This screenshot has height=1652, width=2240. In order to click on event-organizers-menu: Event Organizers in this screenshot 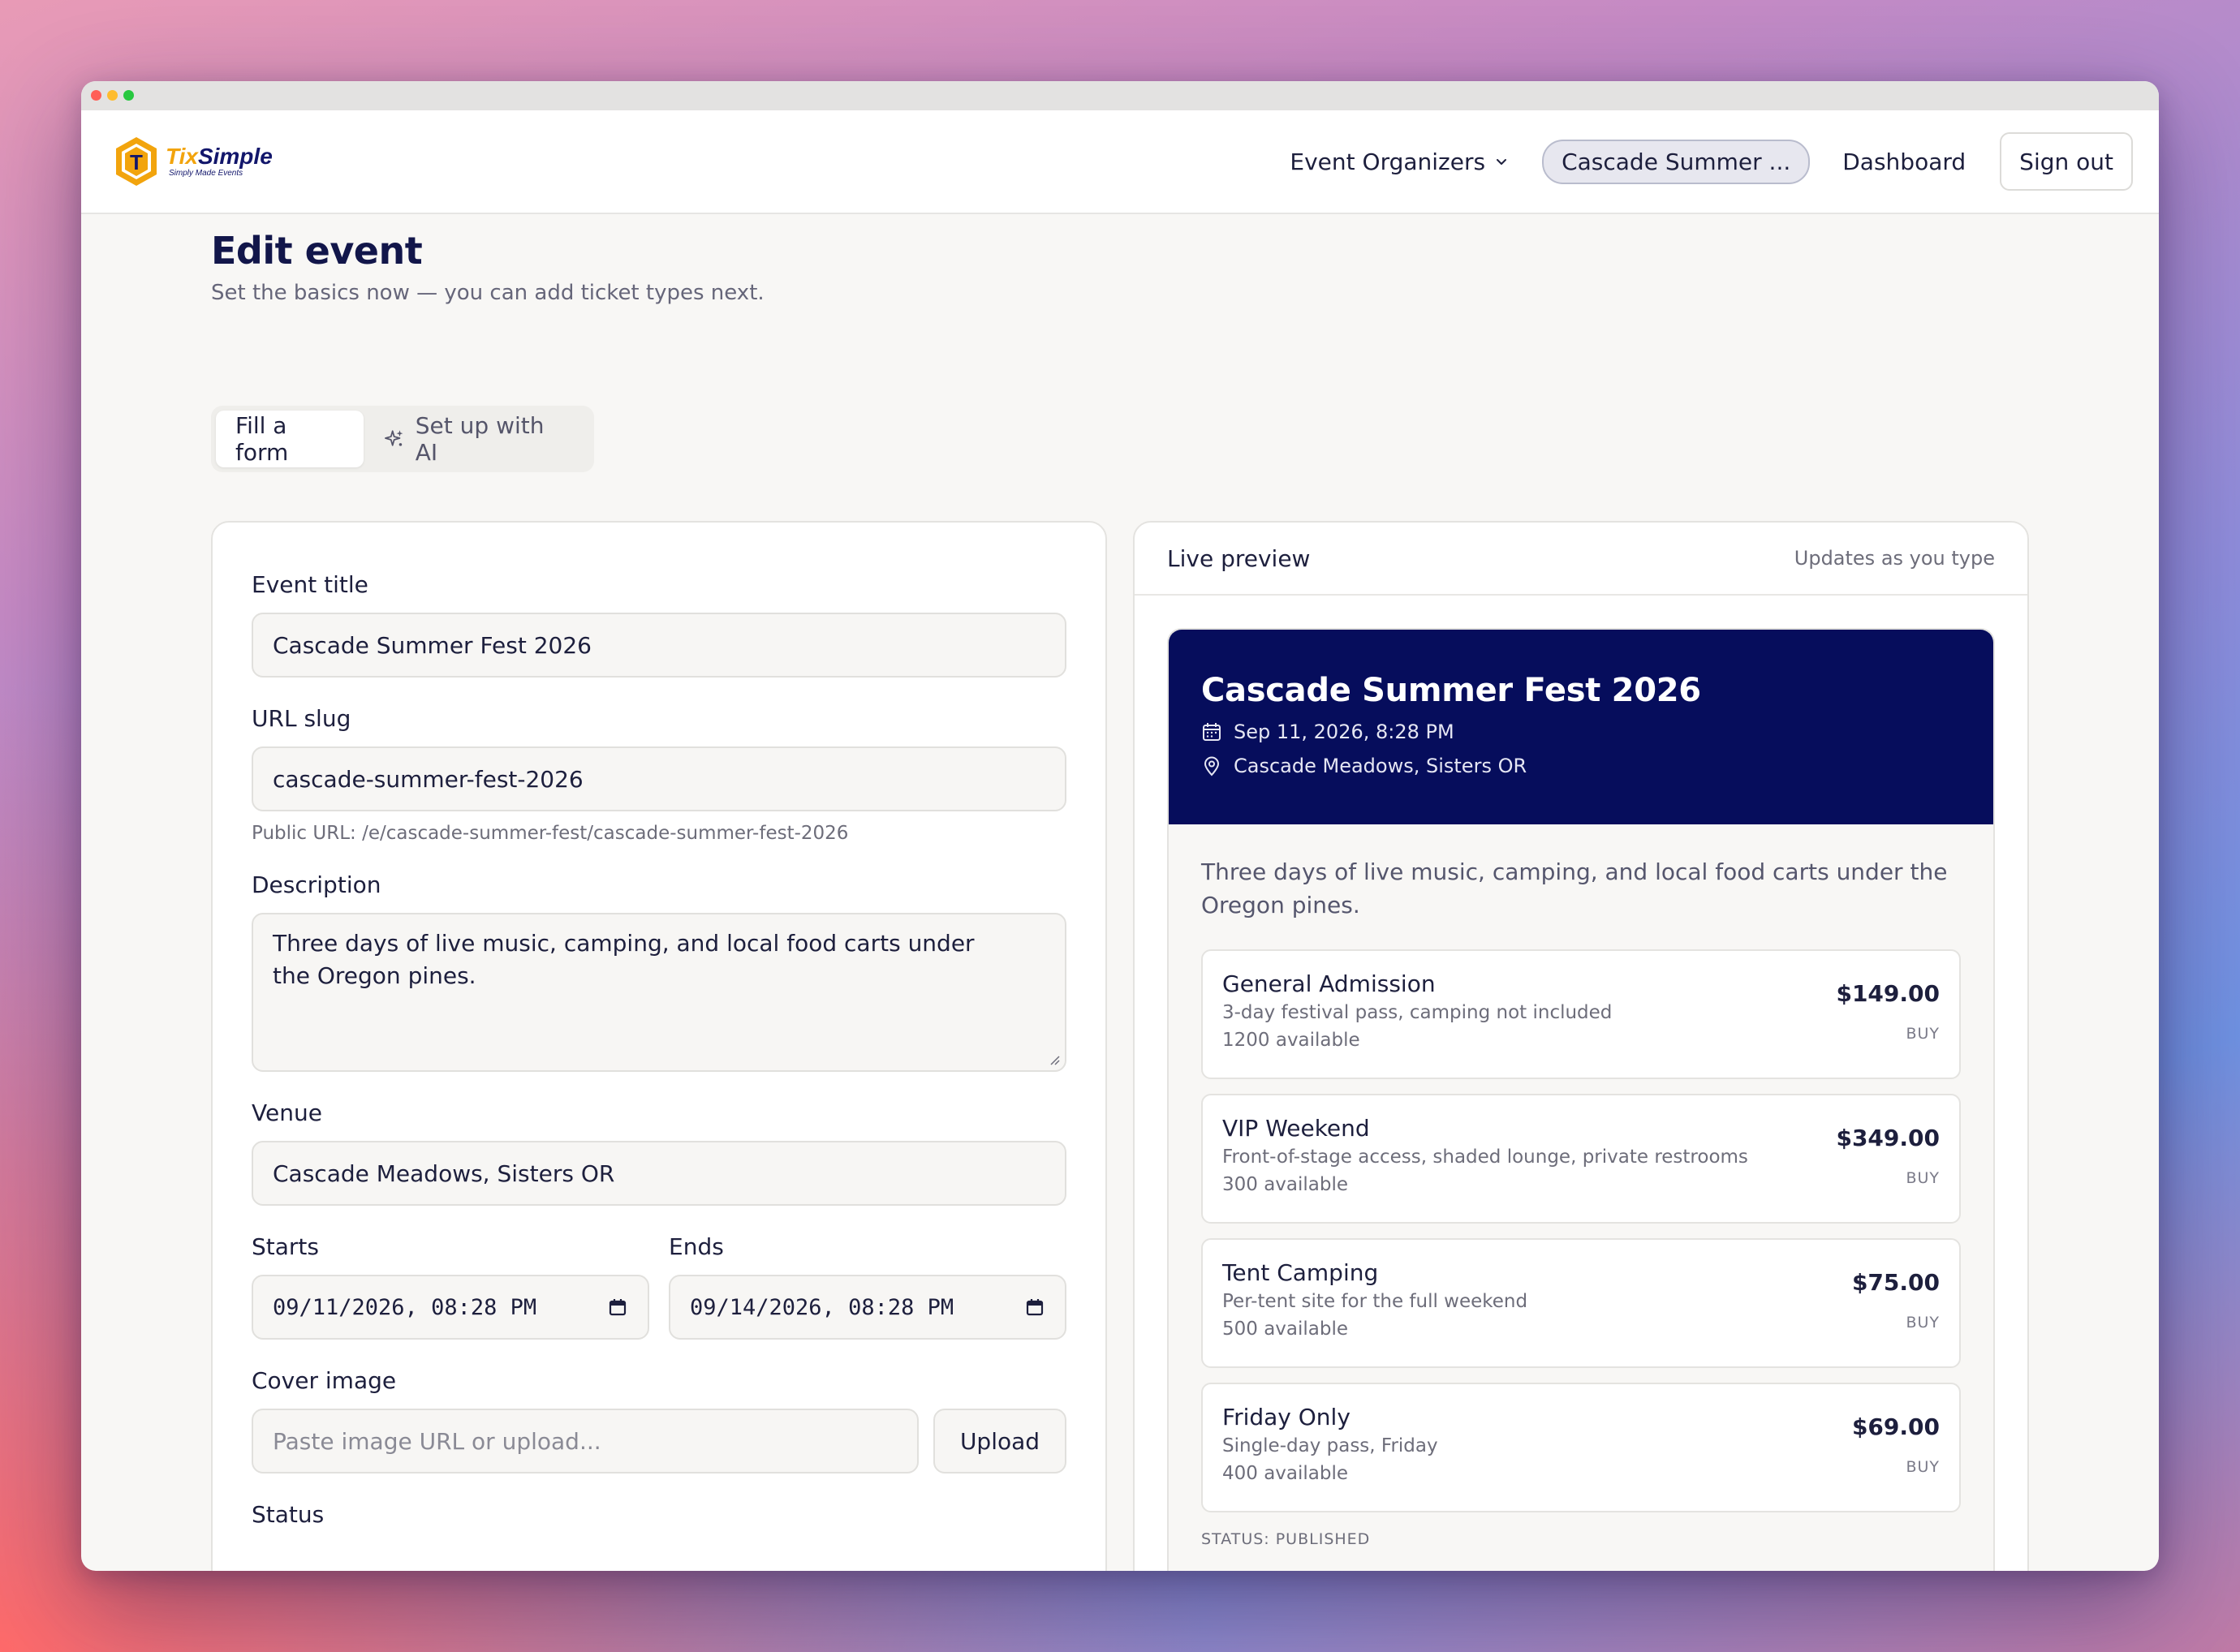, I will do `click(1400, 161)`.